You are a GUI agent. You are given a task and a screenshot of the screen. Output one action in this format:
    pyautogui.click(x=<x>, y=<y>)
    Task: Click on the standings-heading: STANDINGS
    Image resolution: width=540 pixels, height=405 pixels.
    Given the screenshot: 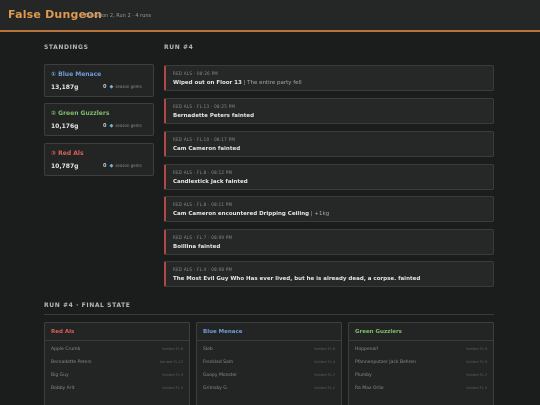 What is the action you would take?
    pyautogui.click(x=66, y=47)
    